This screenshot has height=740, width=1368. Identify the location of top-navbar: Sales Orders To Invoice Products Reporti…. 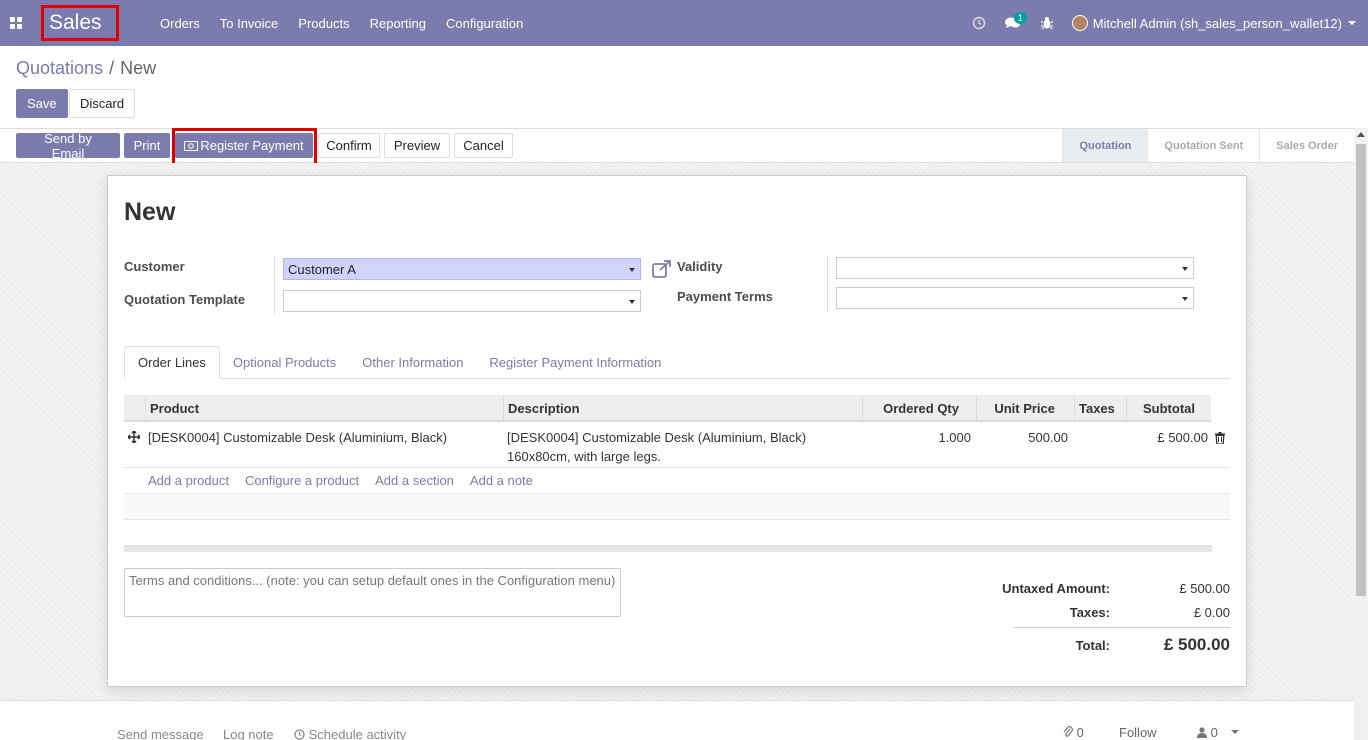
(684, 23).